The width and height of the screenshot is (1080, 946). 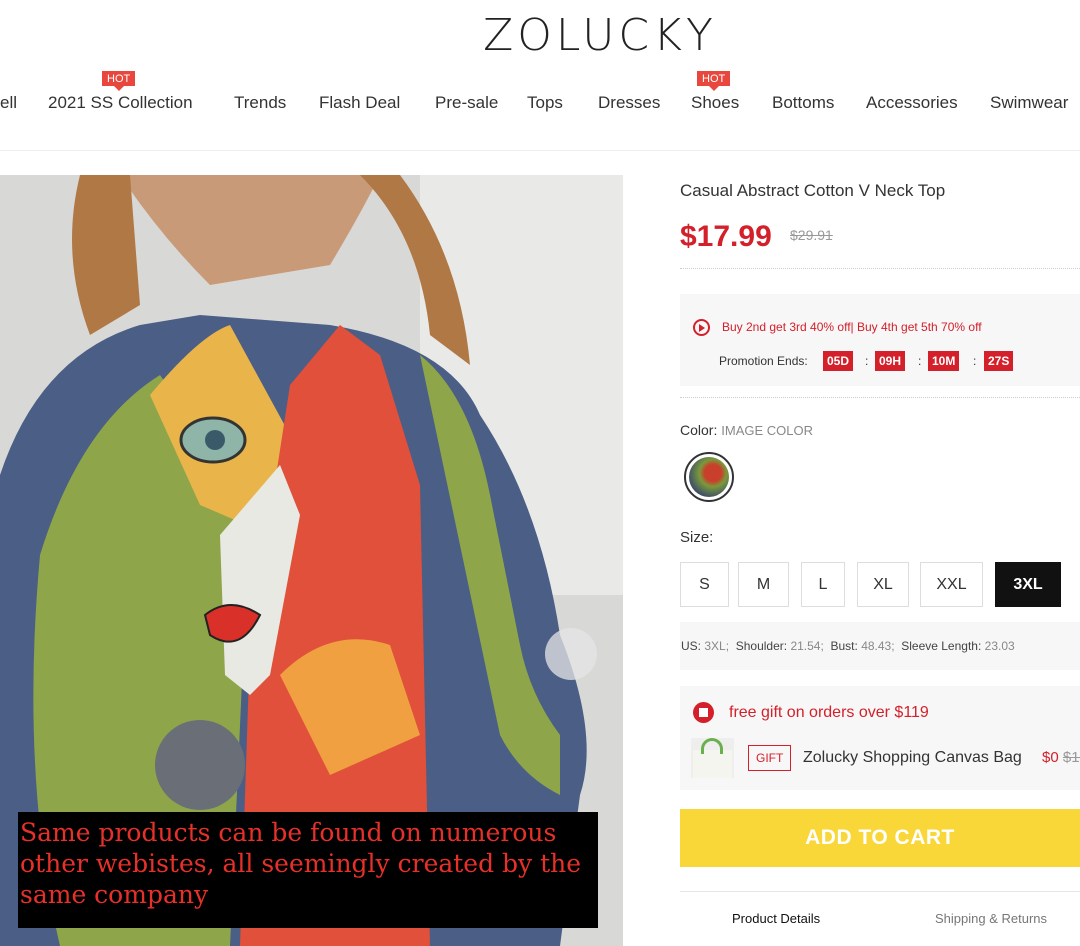 I want to click on nav-item-shoes: HOT Shoes, so click(x=715, y=92).